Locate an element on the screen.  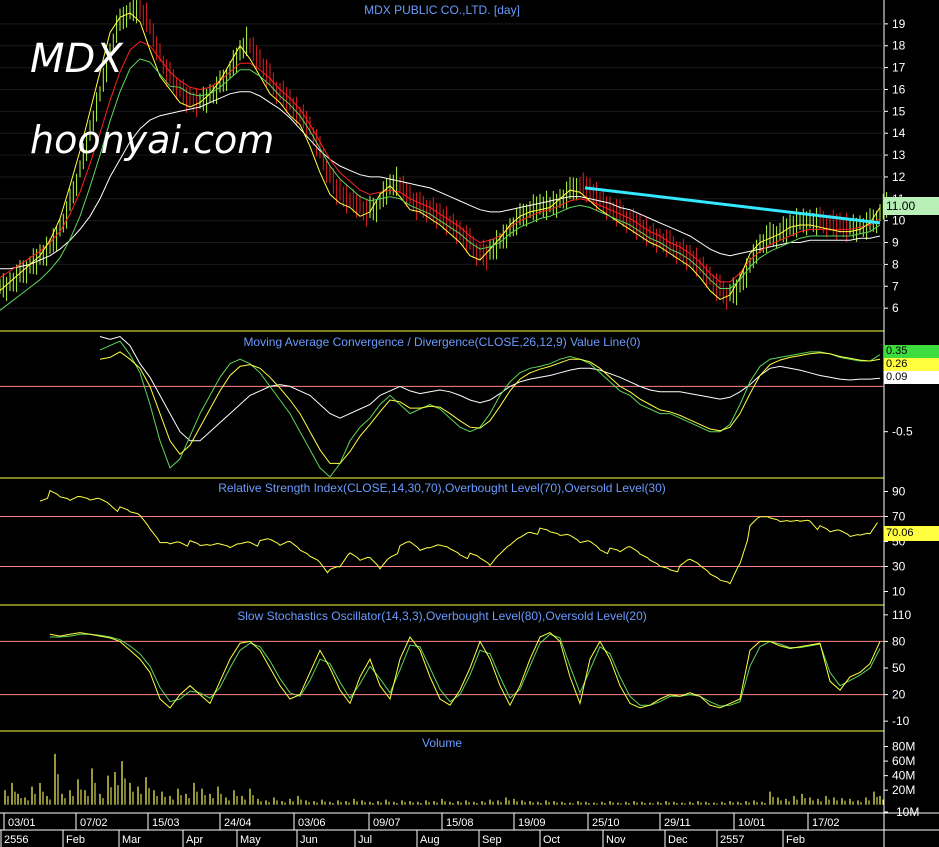
watermark-ticker: MDX is located at coordinates (76, 59).